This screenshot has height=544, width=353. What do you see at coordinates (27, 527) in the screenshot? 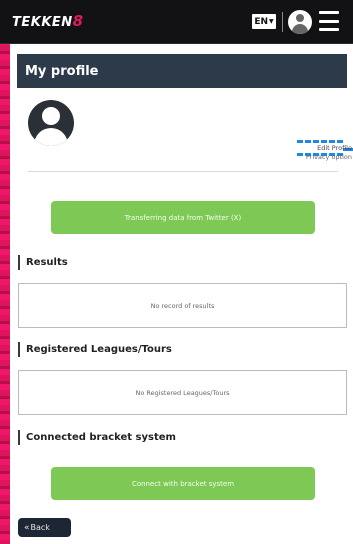
I see `double-chevron-left-icon: «` at bounding box center [27, 527].